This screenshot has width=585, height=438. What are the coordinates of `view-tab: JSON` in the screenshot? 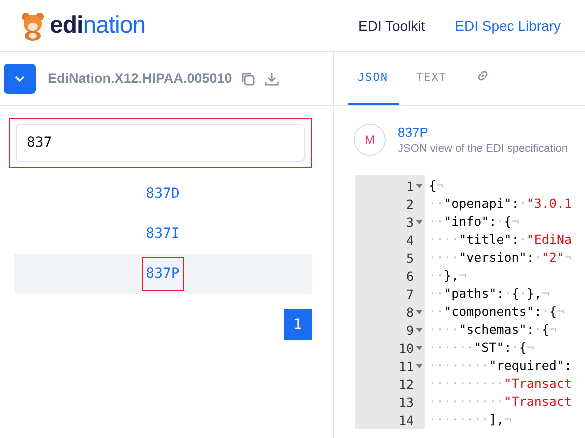 It's located at (373, 78).